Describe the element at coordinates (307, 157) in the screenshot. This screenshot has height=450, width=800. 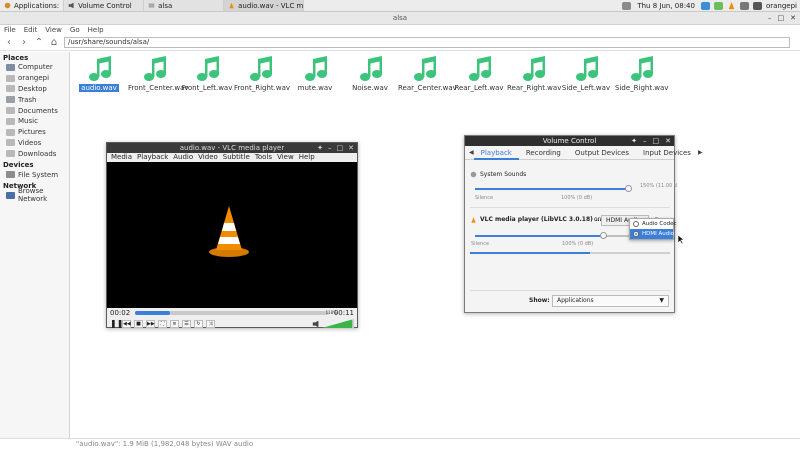
I see `vlc-menu-help: Help` at that location.